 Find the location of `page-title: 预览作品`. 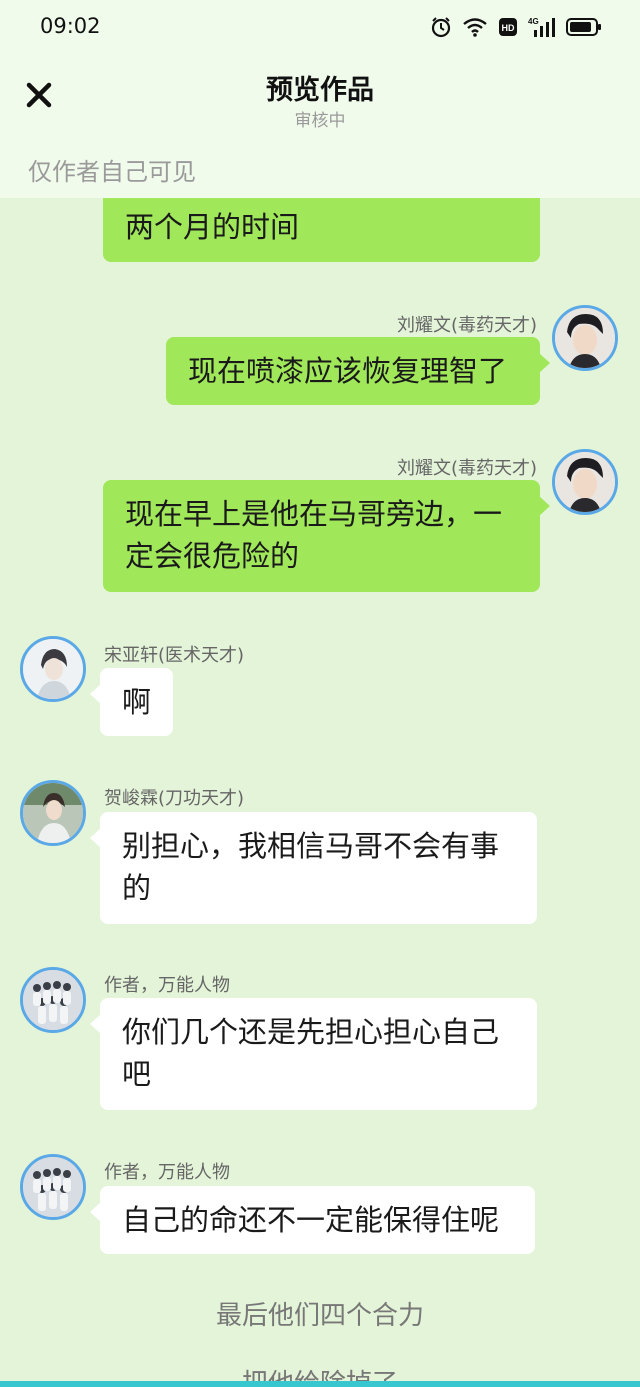

page-title: 预览作品 is located at coordinates (320, 90).